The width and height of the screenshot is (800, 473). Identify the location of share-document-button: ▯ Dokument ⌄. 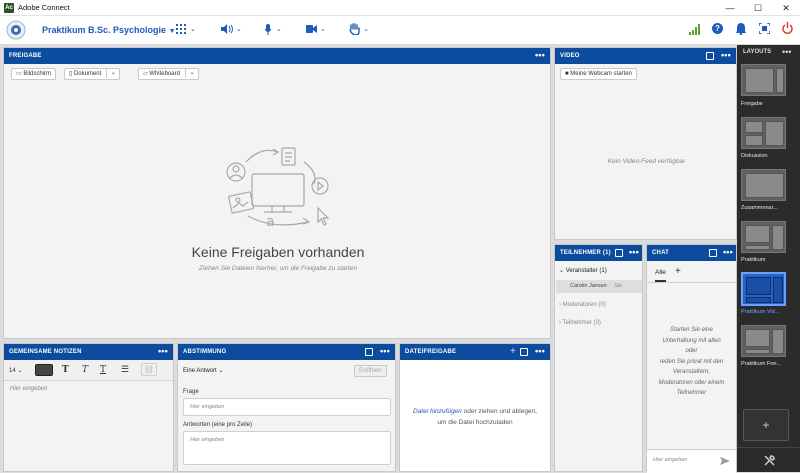
(92, 74).